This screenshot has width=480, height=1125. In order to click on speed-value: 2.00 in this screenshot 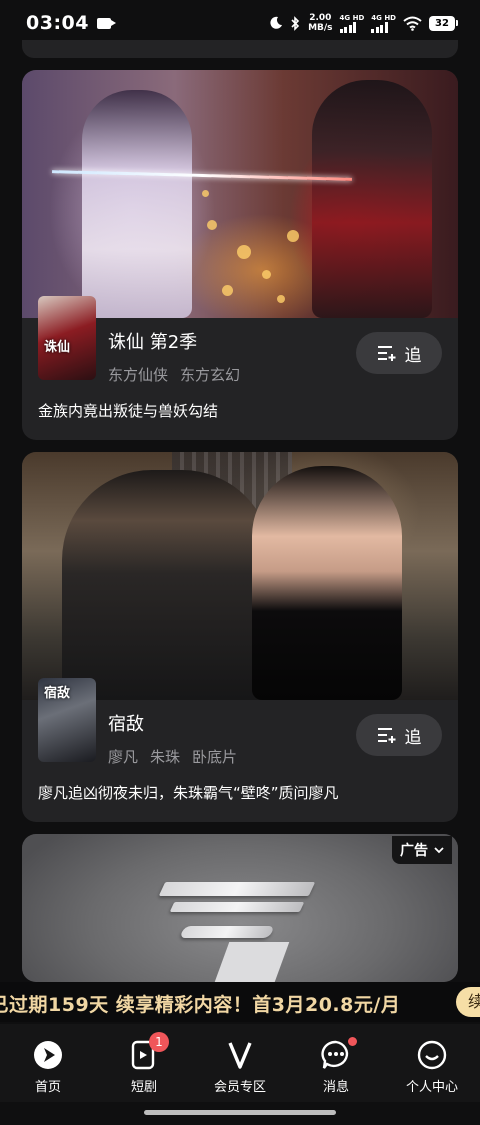, I will do `click(320, 18)`.